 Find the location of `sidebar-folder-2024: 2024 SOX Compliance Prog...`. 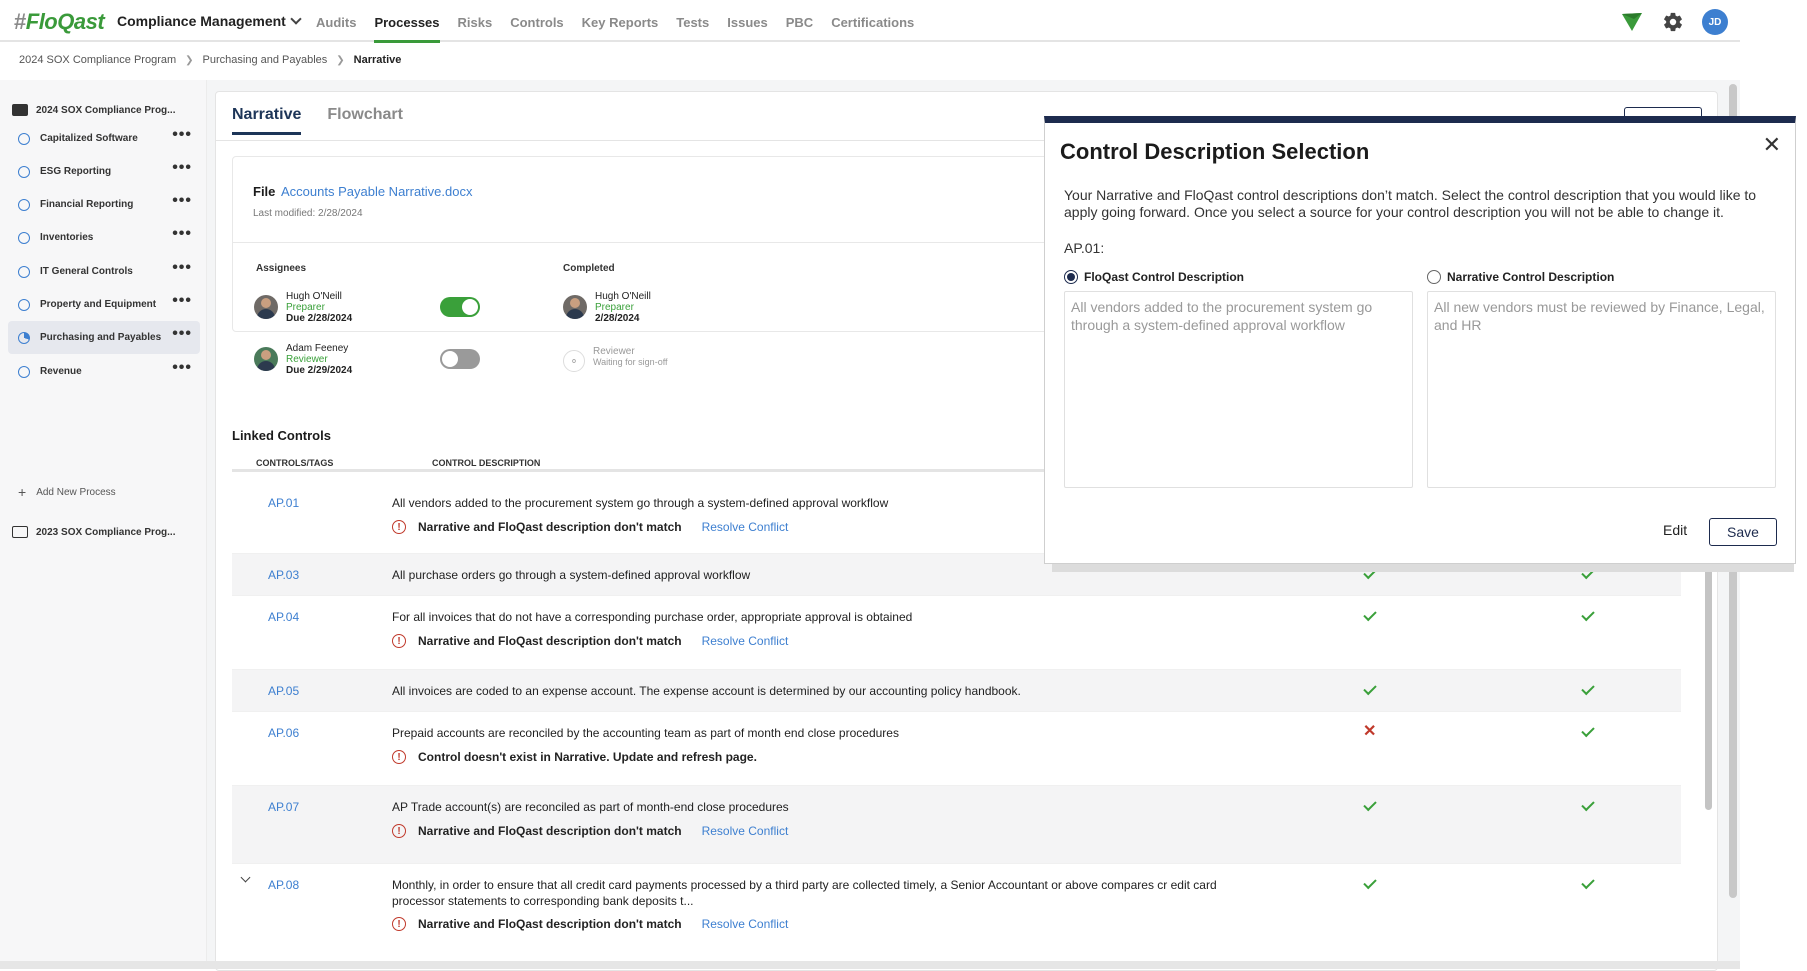

sidebar-folder-2024: 2024 SOX Compliance Prog... is located at coordinates (94, 110).